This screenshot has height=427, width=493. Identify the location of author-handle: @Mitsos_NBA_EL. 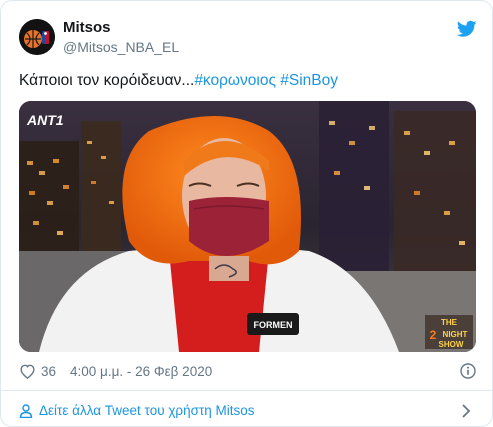
(121, 47).